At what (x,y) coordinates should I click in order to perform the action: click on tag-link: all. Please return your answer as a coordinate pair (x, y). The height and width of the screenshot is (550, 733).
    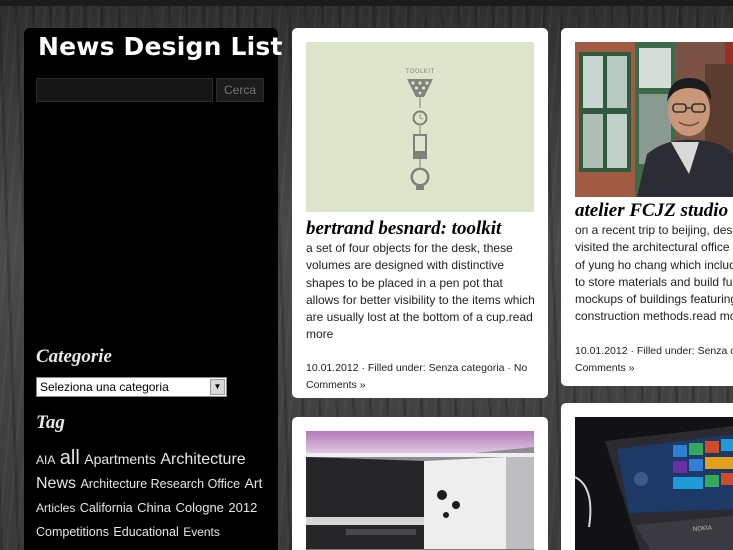
    Looking at the image, I should click on (70, 458).